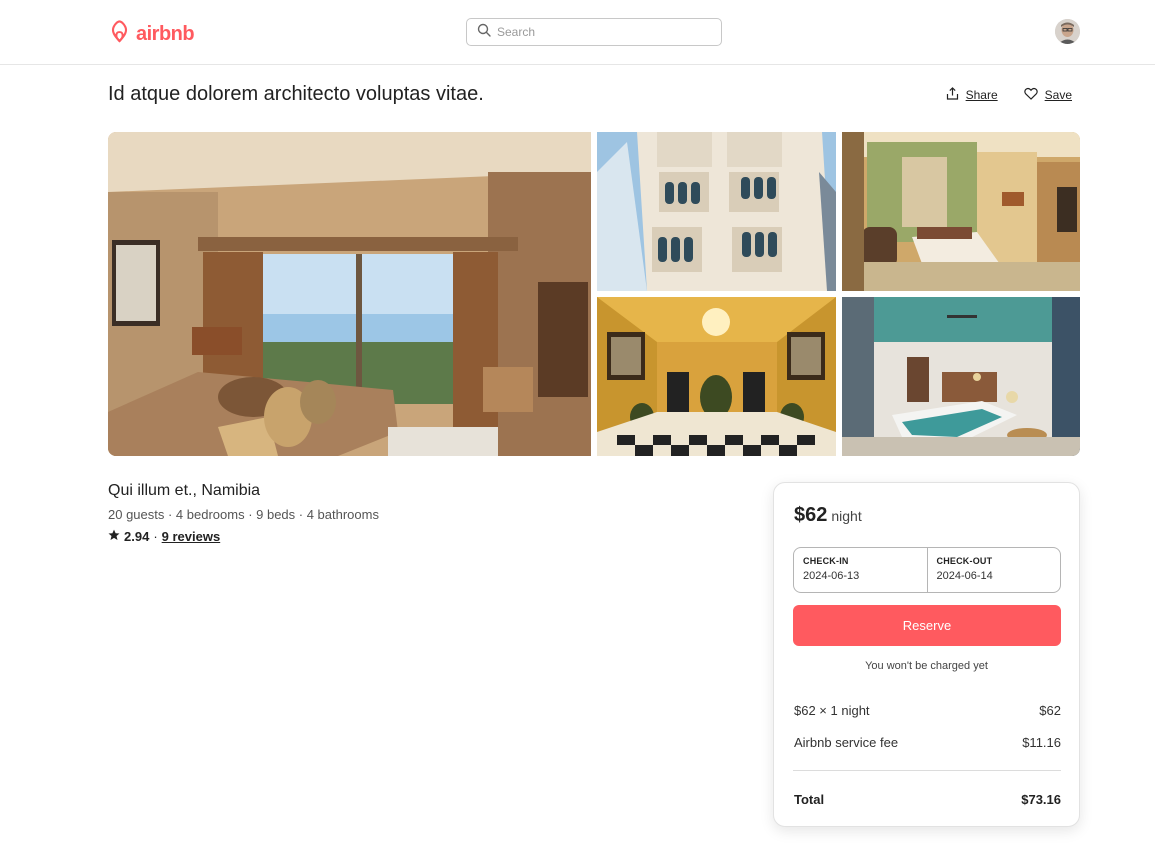  I want to click on total-label: Total, so click(809, 799).